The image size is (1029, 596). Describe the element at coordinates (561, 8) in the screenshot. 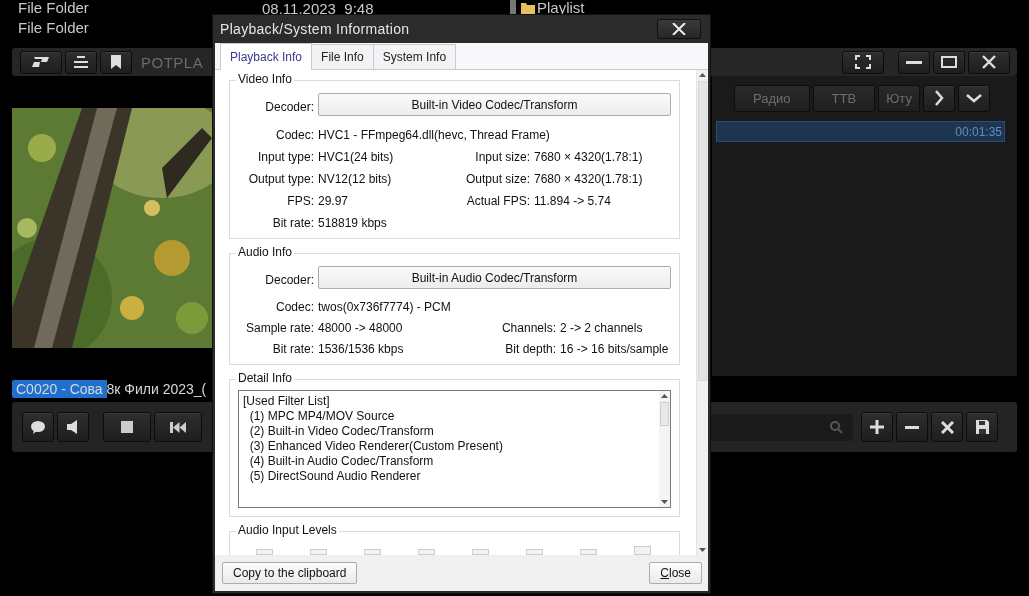

I see `folder-name: Playlist` at that location.